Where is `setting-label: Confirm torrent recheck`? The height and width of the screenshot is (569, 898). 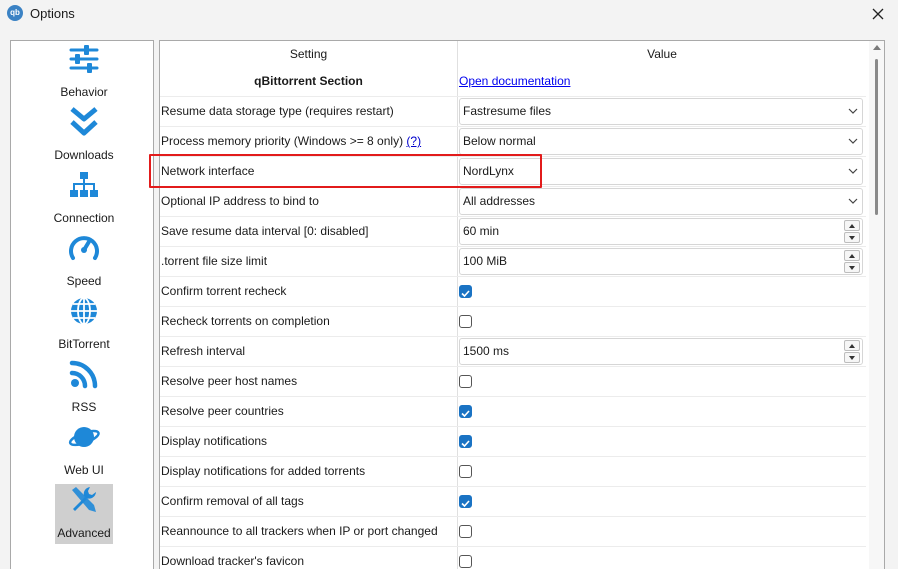
setting-label: Confirm torrent recheck is located at coordinates (224, 291).